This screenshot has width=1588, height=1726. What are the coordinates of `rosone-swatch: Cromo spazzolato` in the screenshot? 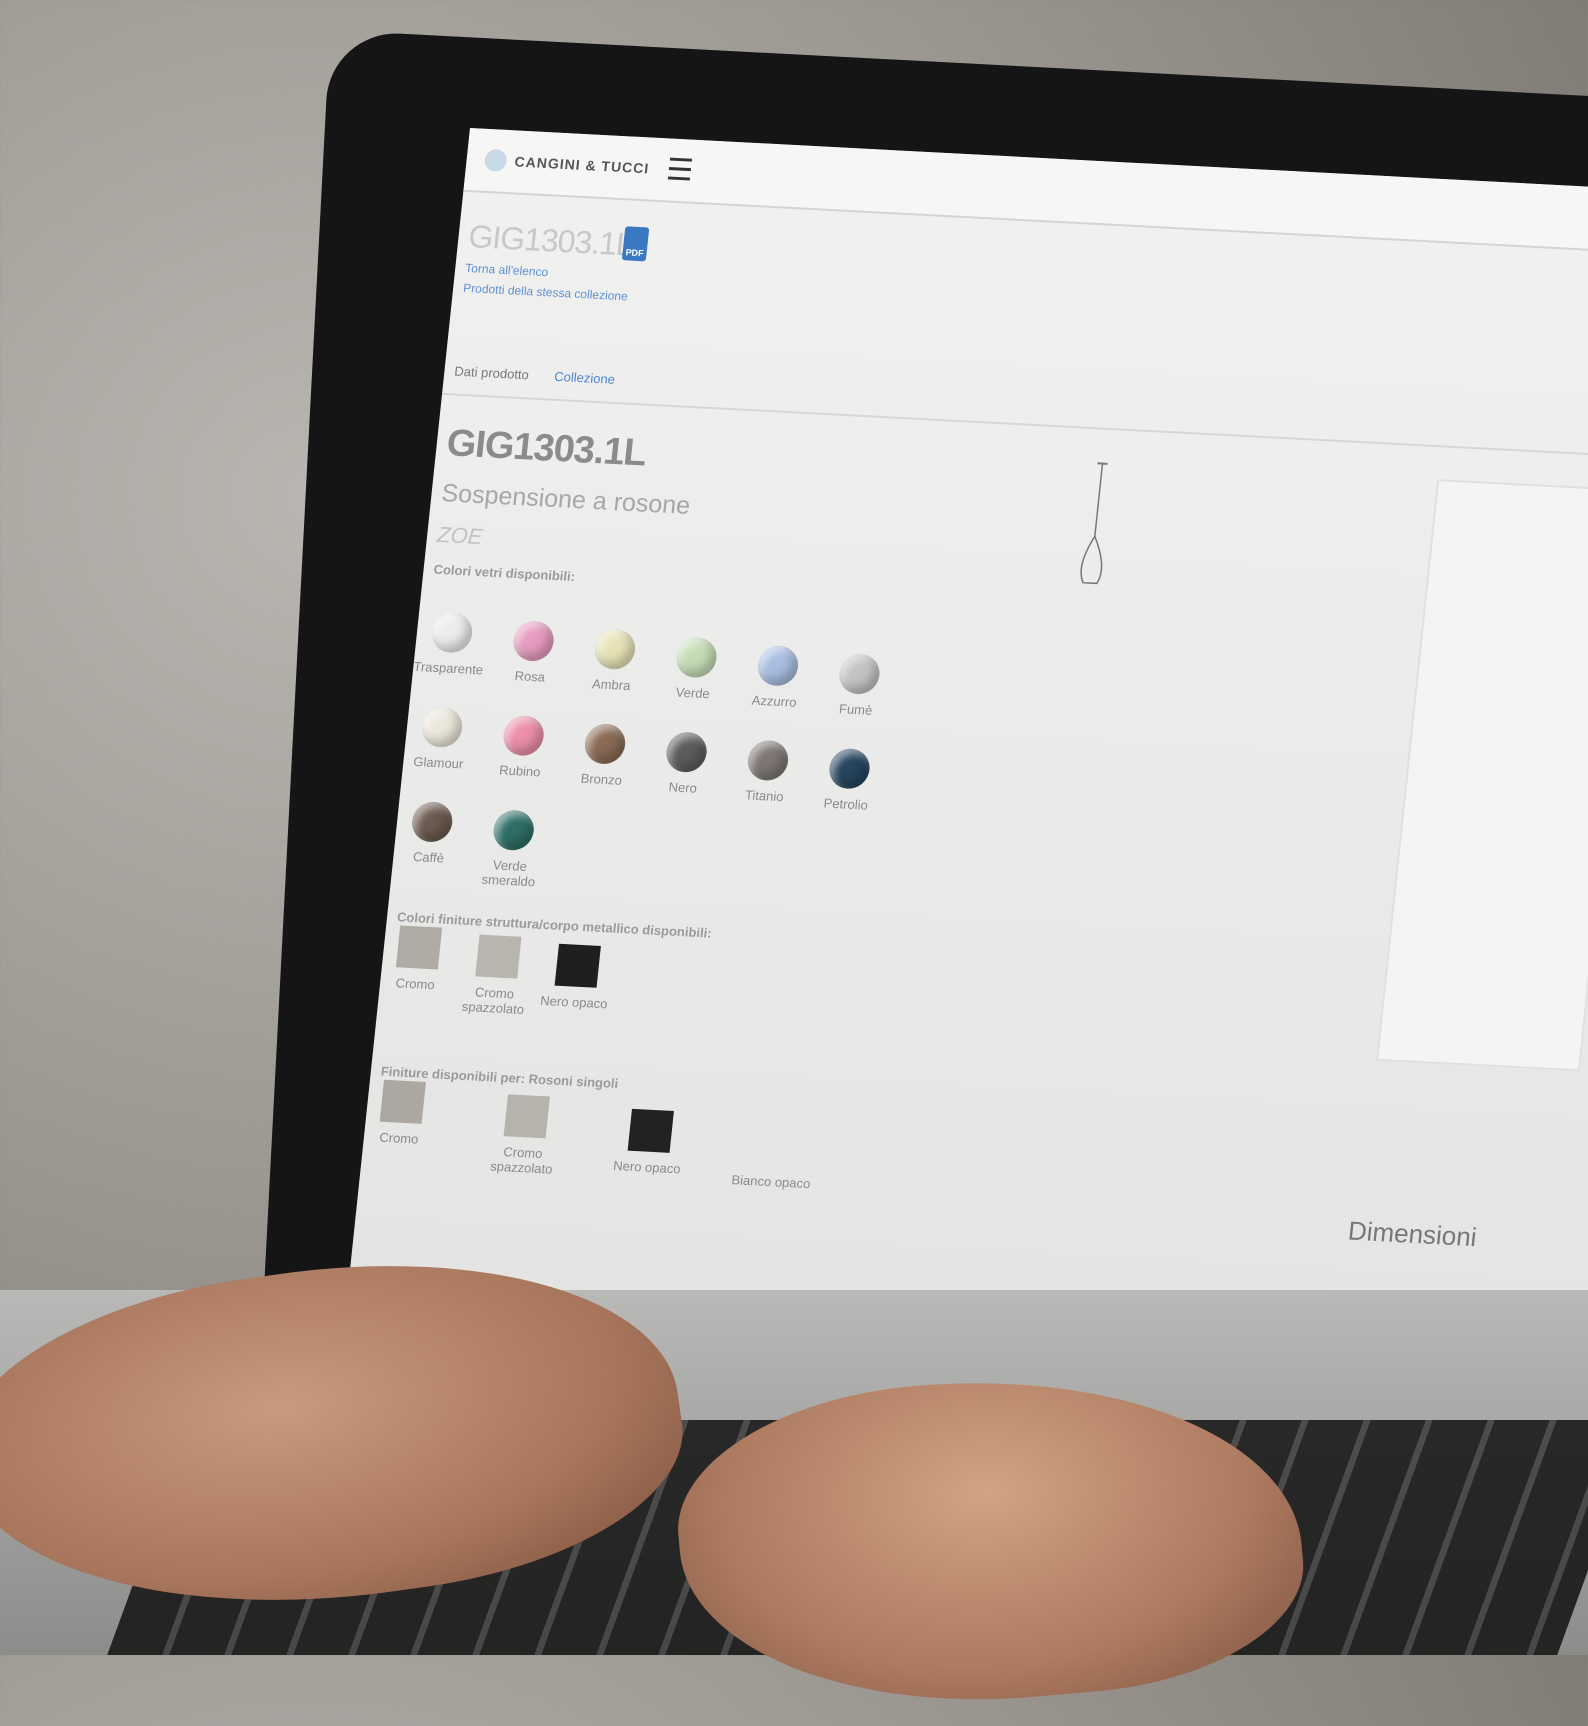 It's located at (525, 1135).